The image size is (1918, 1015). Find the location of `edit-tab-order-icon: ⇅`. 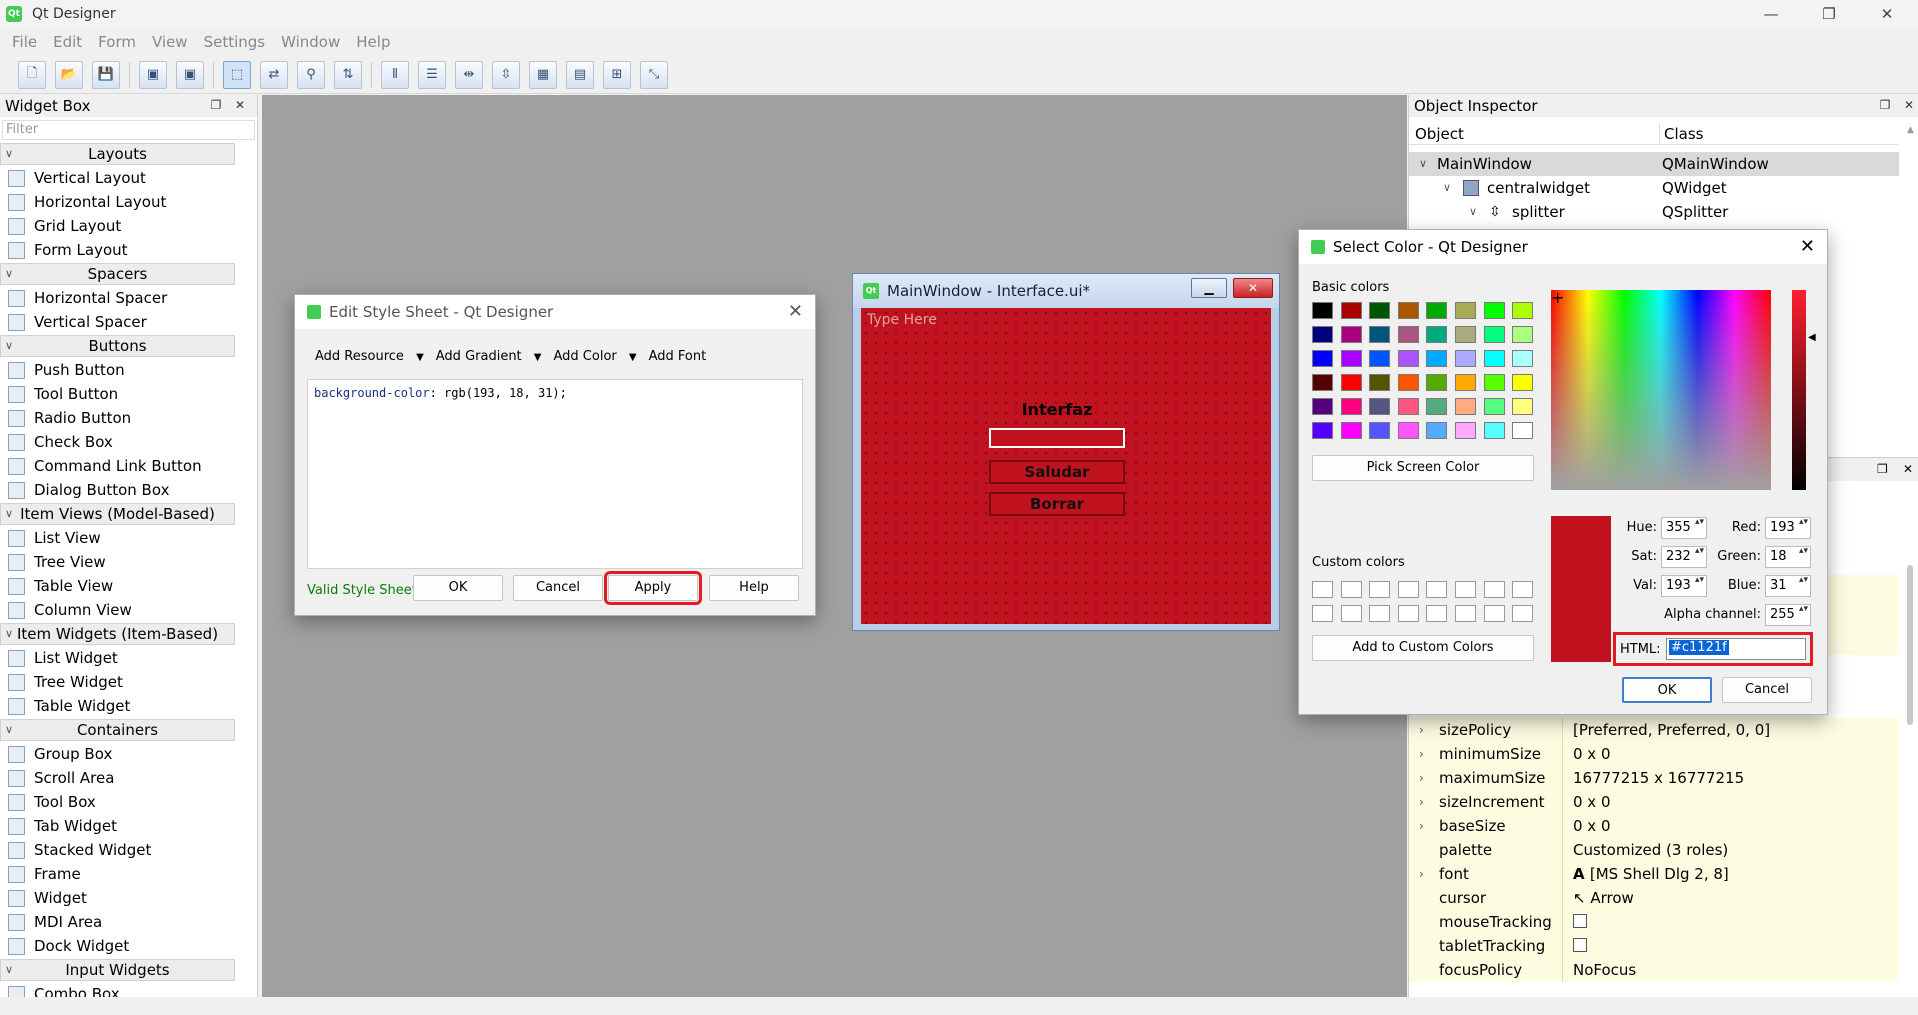

edit-tab-order-icon: ⇅ is located at coordinates (348, 74).